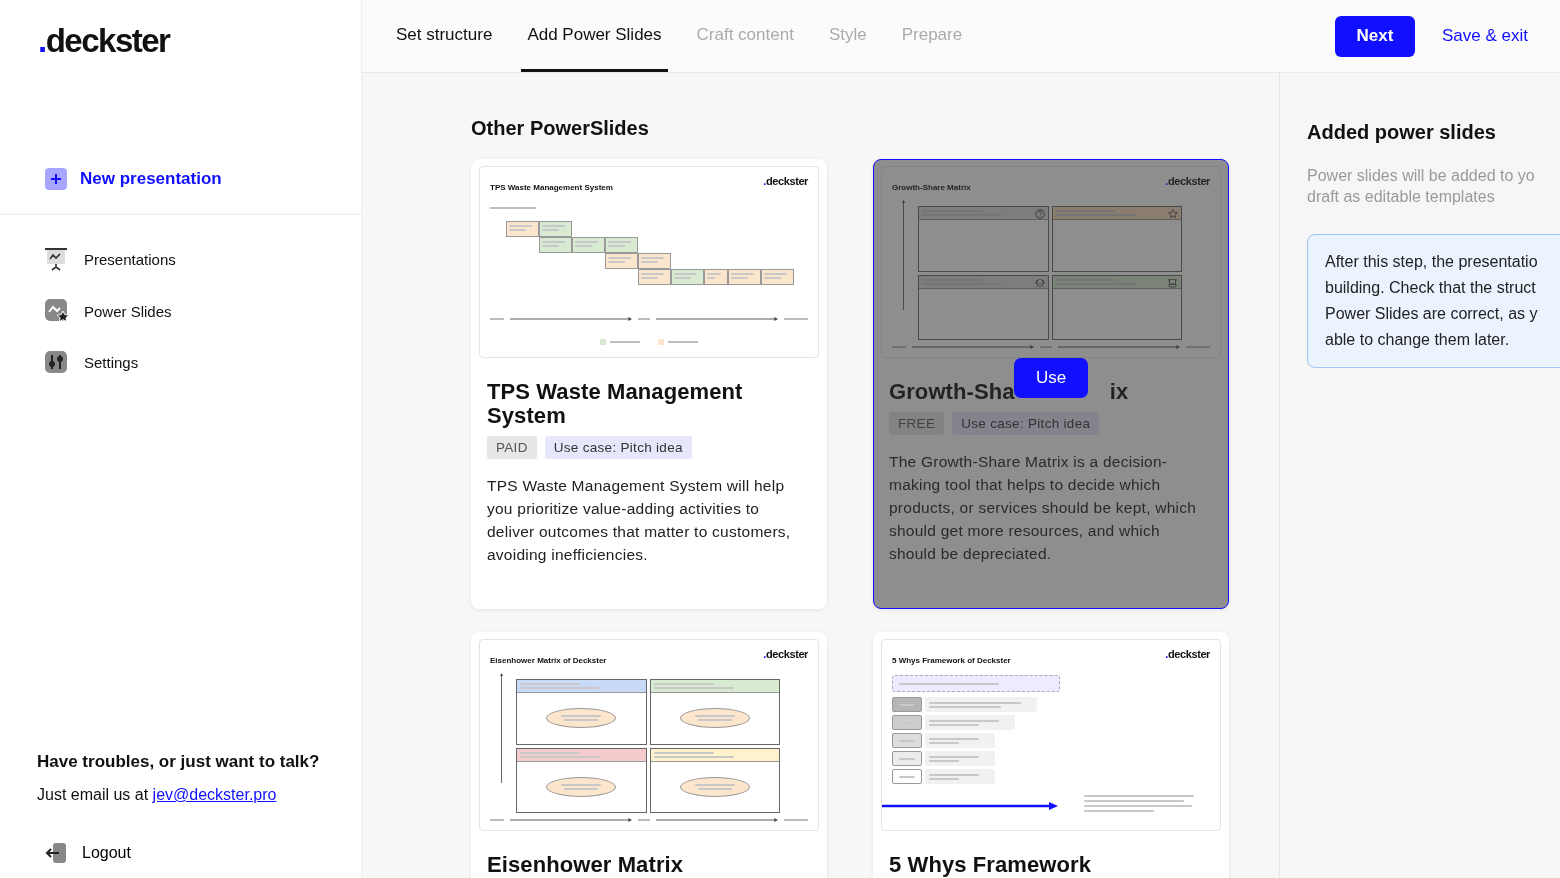  What do you see at coordinates (179, 762) in the screenshot?
I see `help-heading: Have troubles, or just want to talk?` at bounding box center [179, 762].